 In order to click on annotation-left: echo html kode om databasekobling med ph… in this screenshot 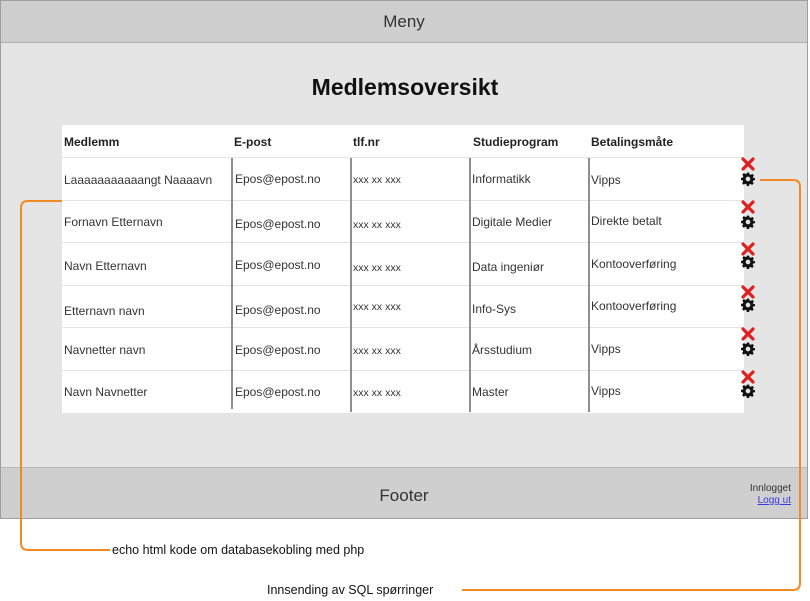, I will do `click(238, 550)`.